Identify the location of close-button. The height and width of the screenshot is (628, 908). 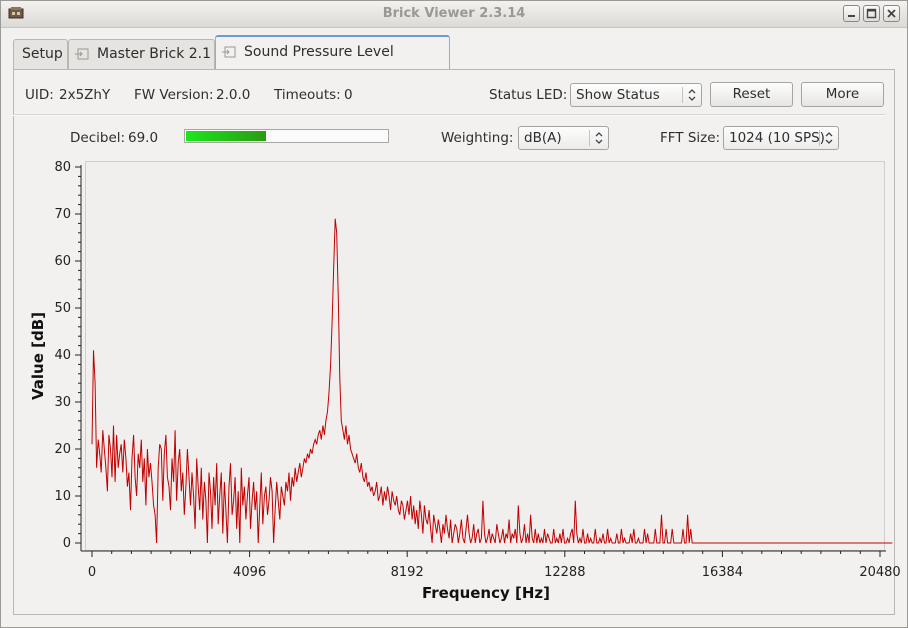
(891, 13).